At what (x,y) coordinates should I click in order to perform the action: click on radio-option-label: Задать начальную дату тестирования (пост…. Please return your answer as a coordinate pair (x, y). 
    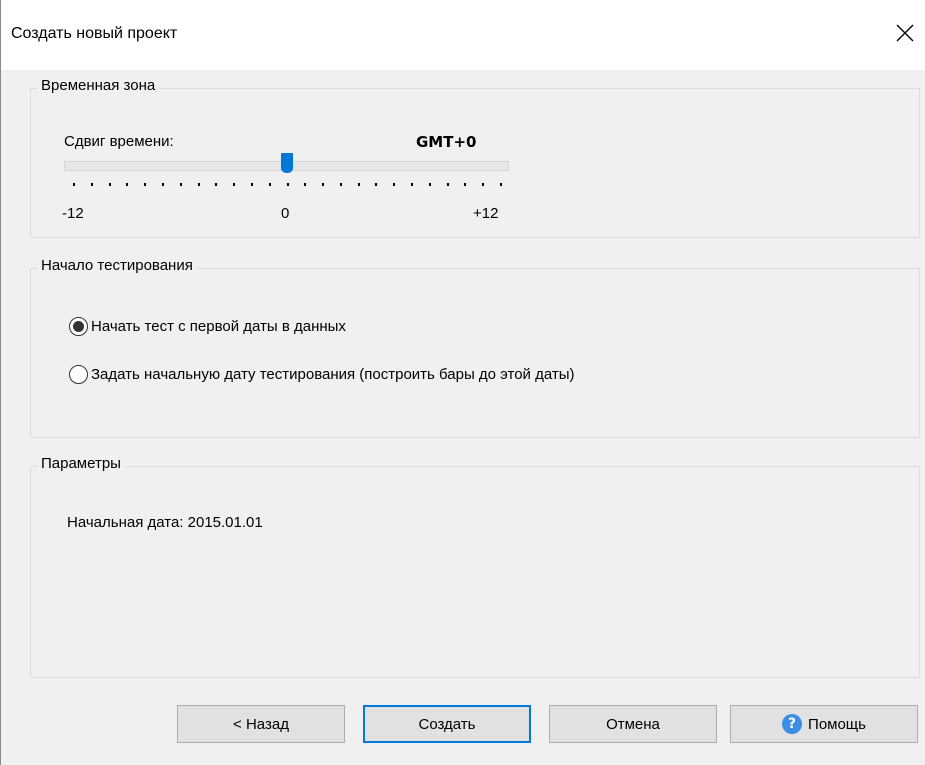
    Looking at the image, I should click on (333, 374).